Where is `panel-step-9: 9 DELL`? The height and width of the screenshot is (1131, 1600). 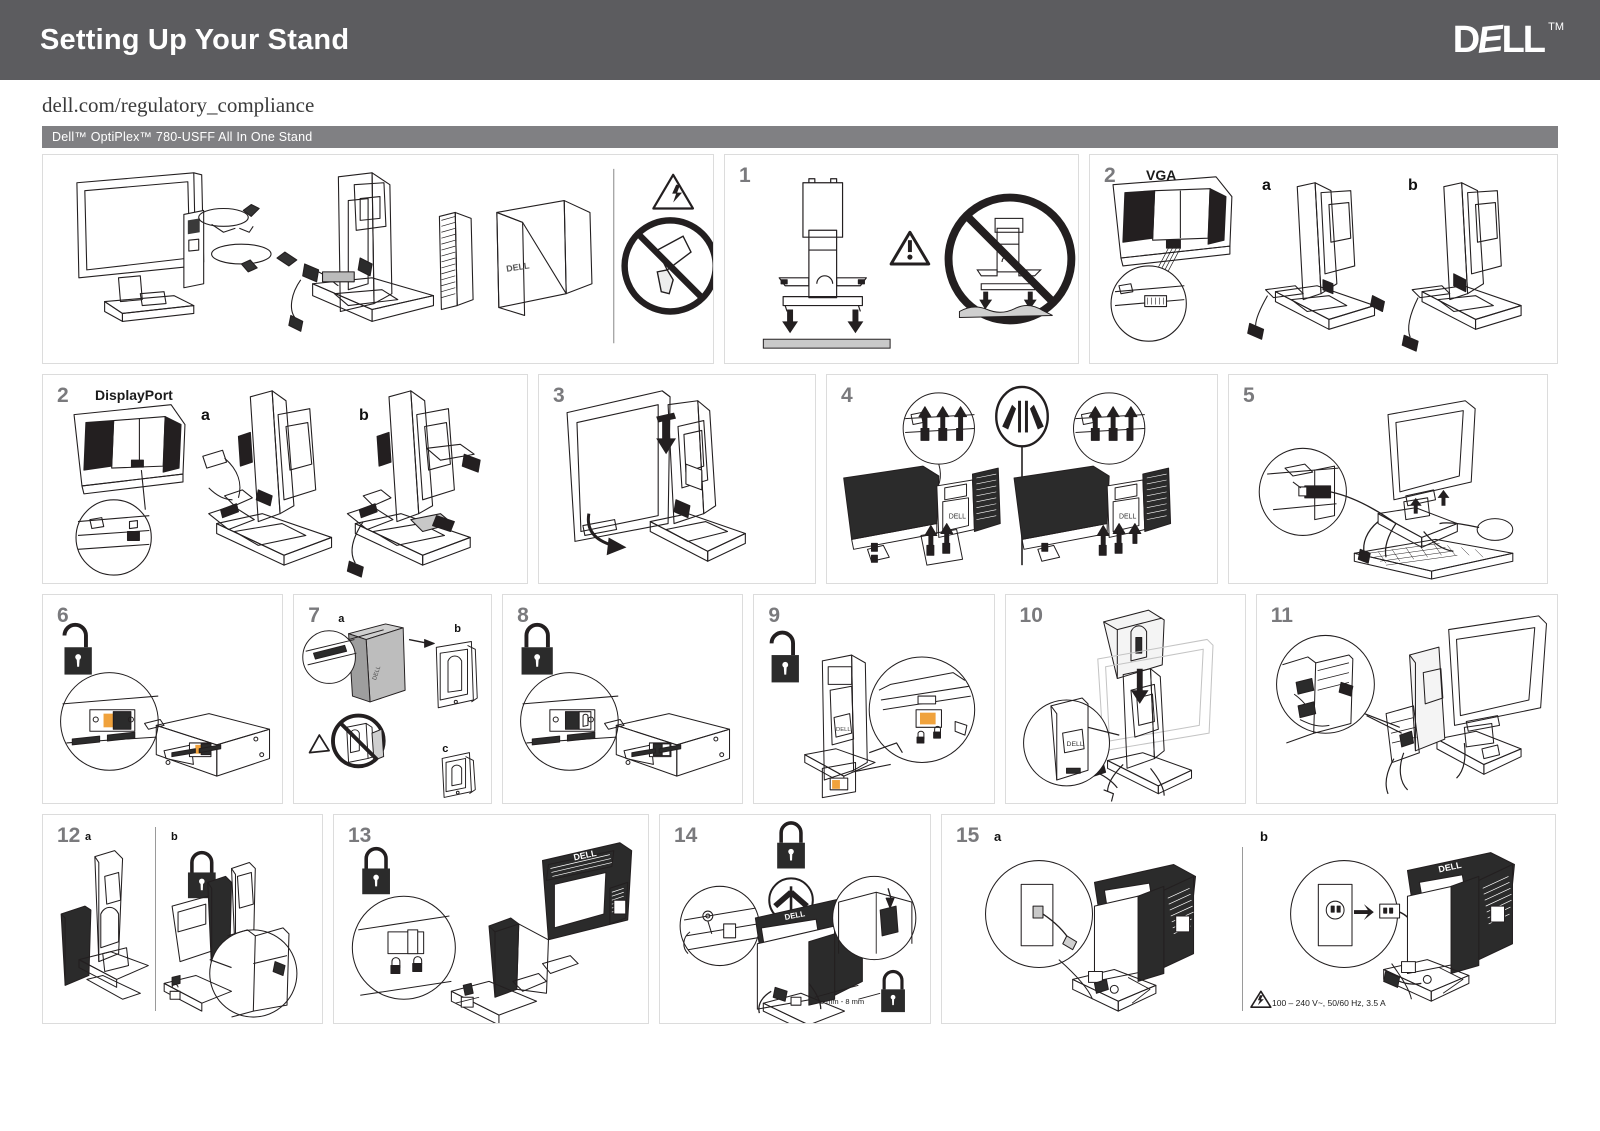 panel-step-9: 9 DELL is located at coordinates (874, 699).